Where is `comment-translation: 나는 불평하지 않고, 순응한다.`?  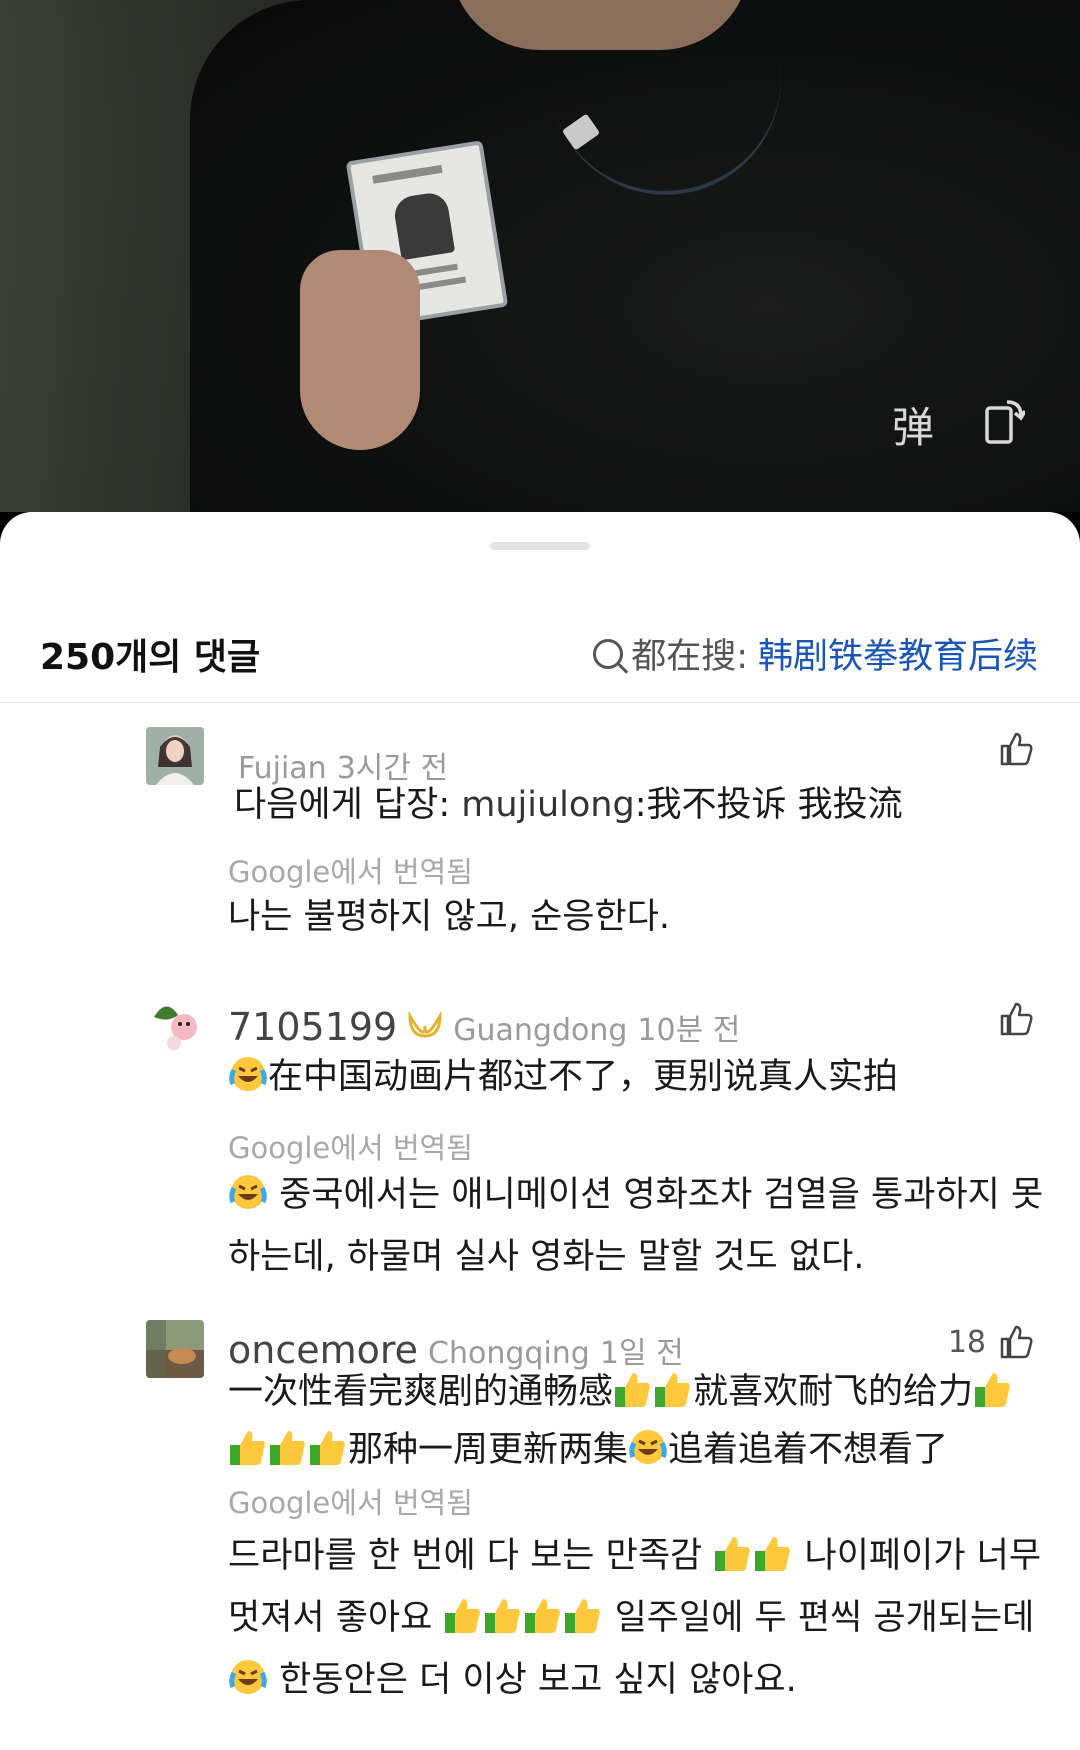 comment-translation: 나는 불평하지 않고, 순응한다. is located at coordinates (449, 917).